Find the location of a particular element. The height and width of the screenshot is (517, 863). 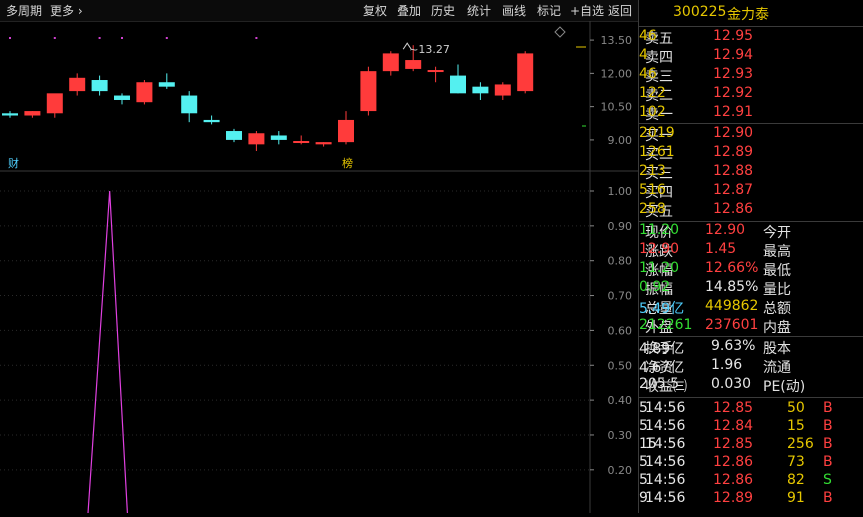

indicator-line is located at coordinates (108, 353).